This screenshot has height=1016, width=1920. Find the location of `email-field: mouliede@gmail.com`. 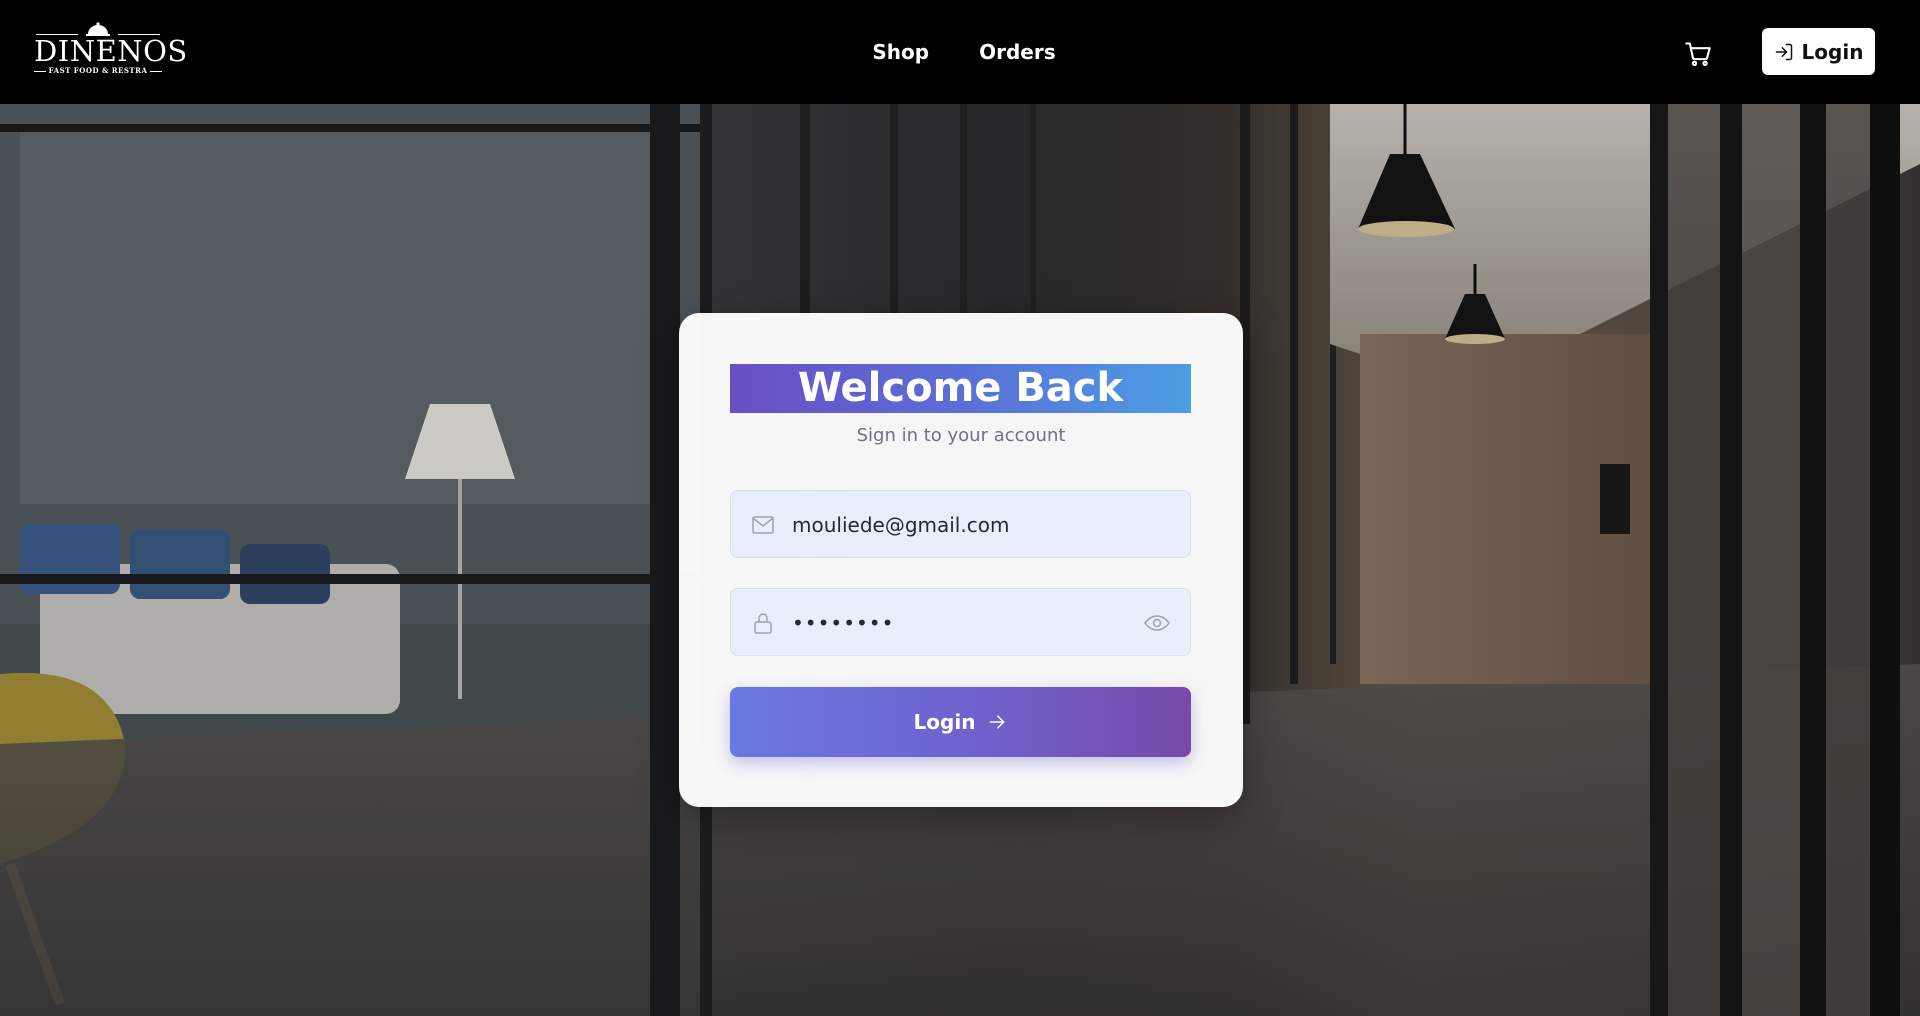

email-field: mouliede@gmail.com is located at coordinates (960, 524).